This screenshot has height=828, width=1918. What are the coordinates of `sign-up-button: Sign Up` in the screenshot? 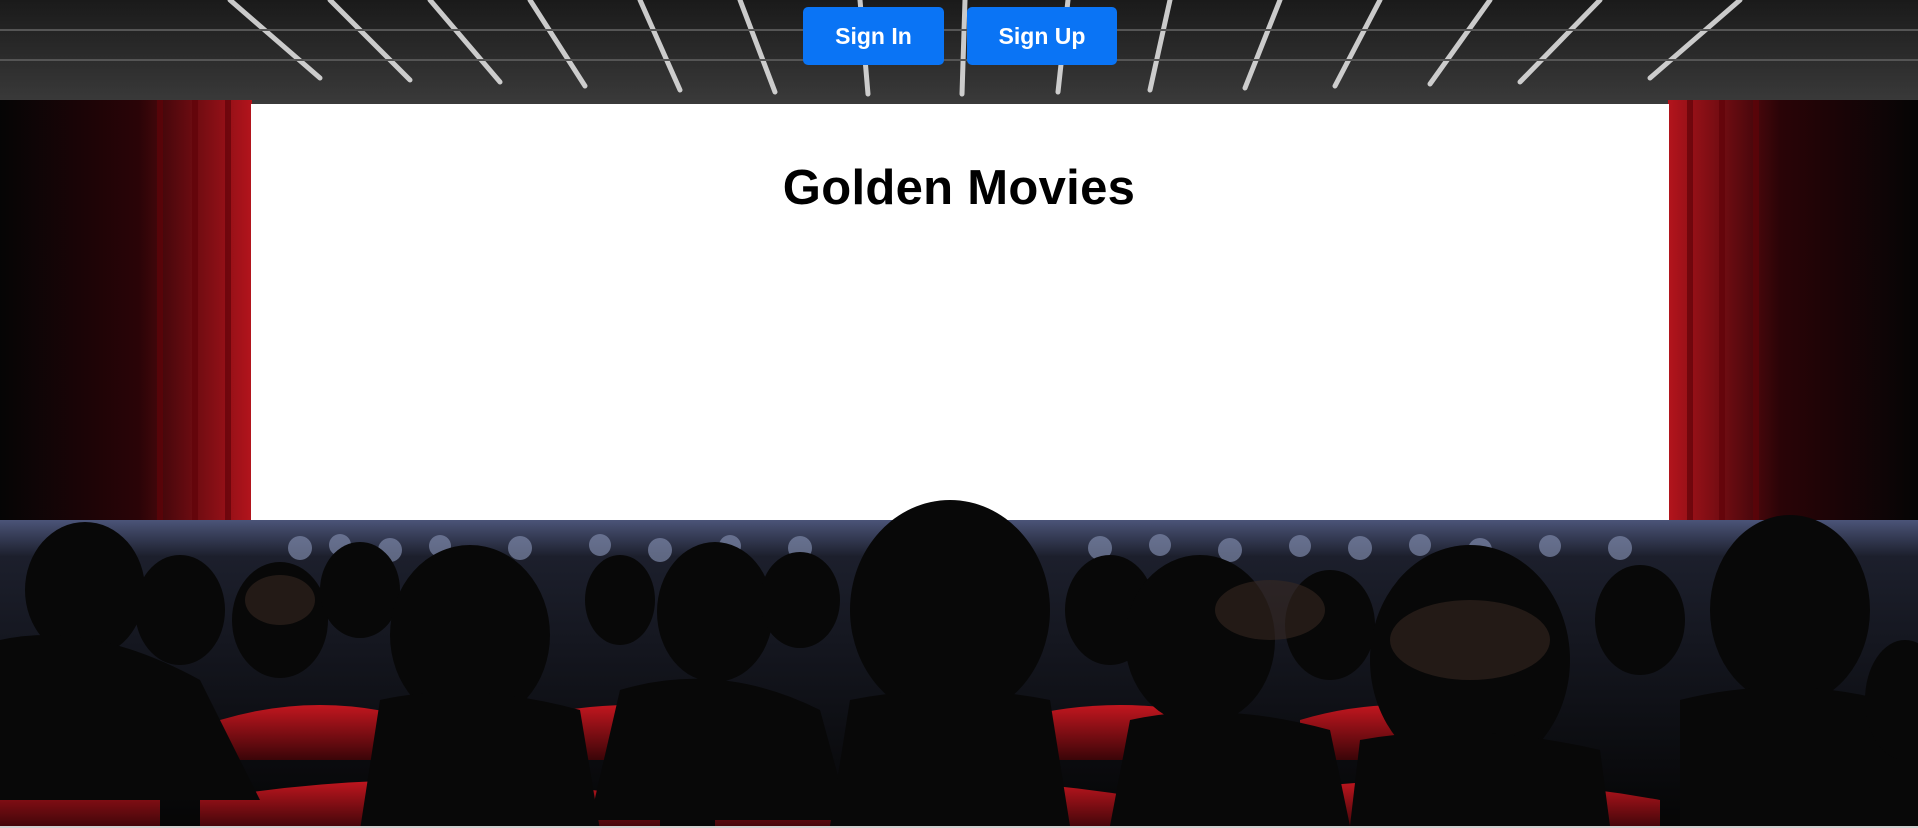 It's located at (1042, 36).